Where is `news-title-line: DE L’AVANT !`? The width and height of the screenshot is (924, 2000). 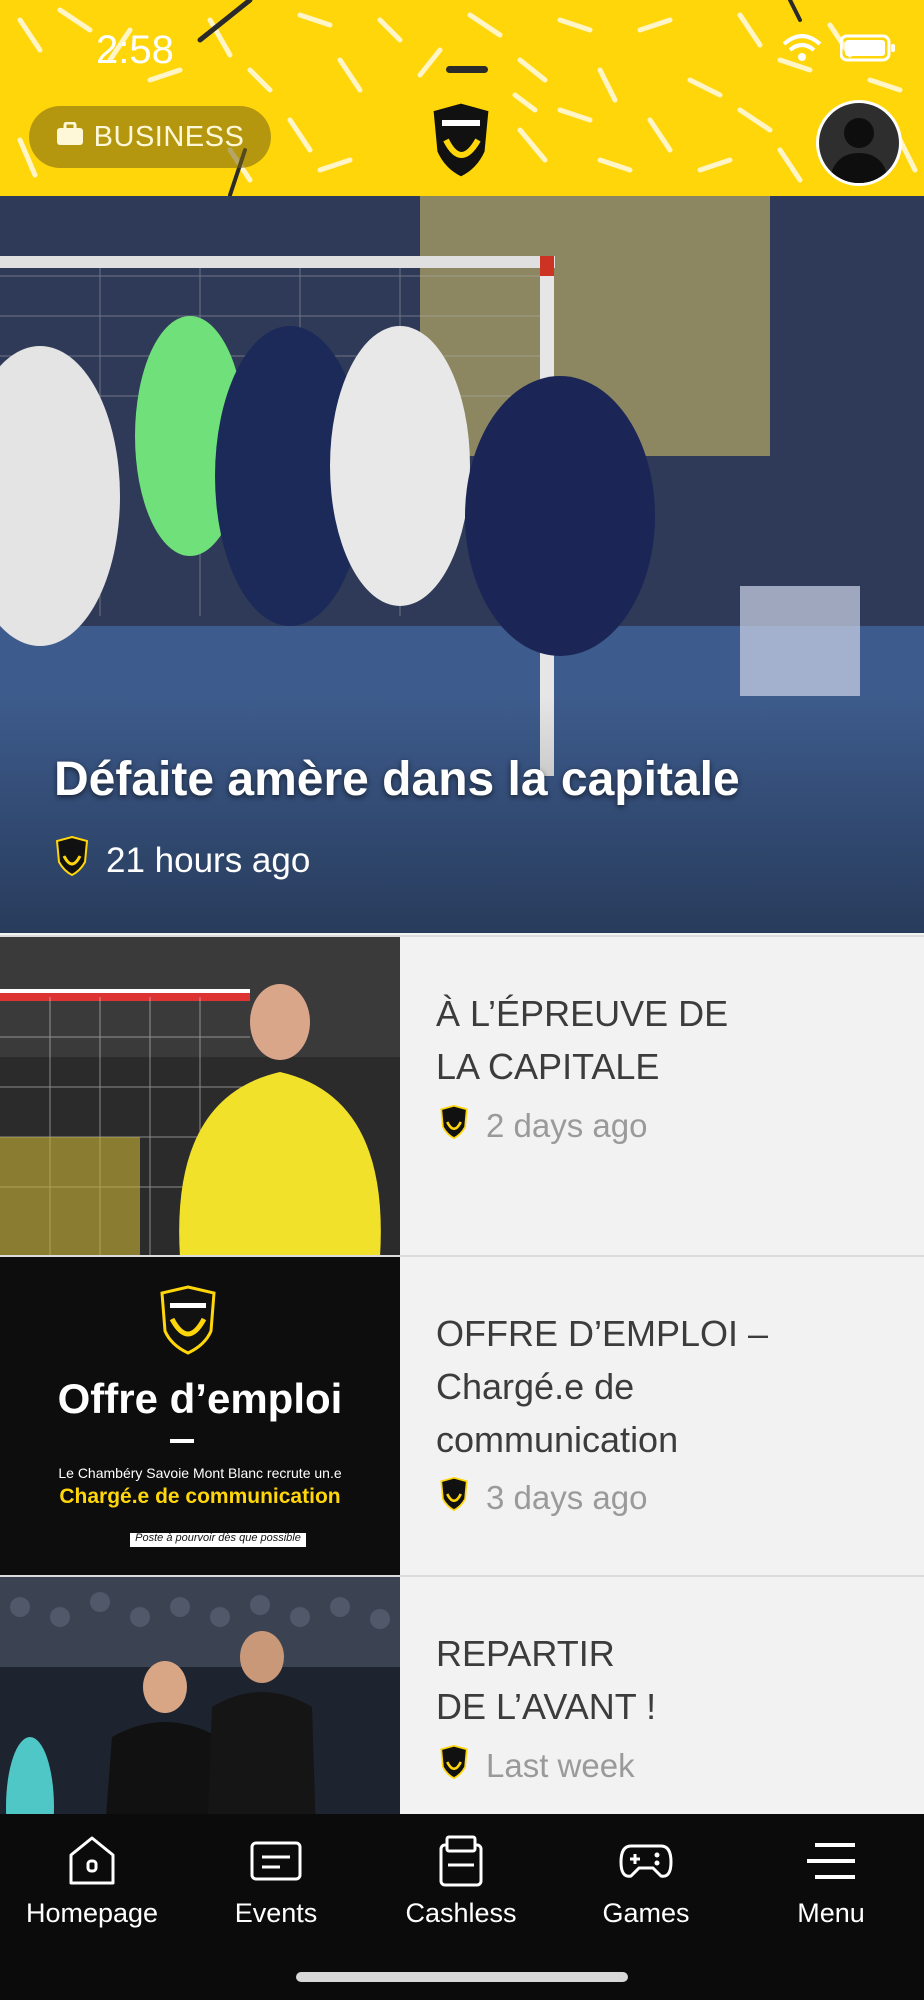
news-title-line: DE L’AVANT ! is located at coordinates (546, 1706).